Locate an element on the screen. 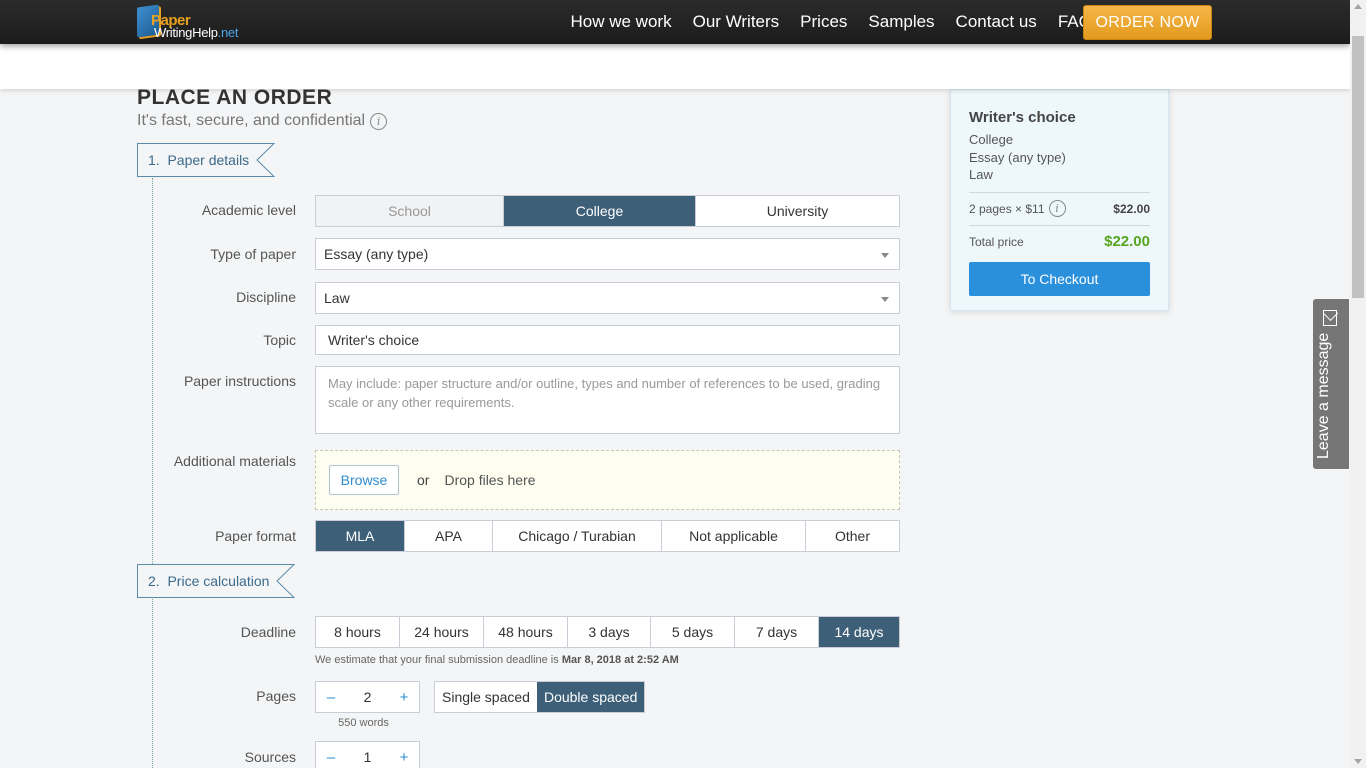 The image size is (1366, 768). step-number: 1. is located at coordinates (154, 160).